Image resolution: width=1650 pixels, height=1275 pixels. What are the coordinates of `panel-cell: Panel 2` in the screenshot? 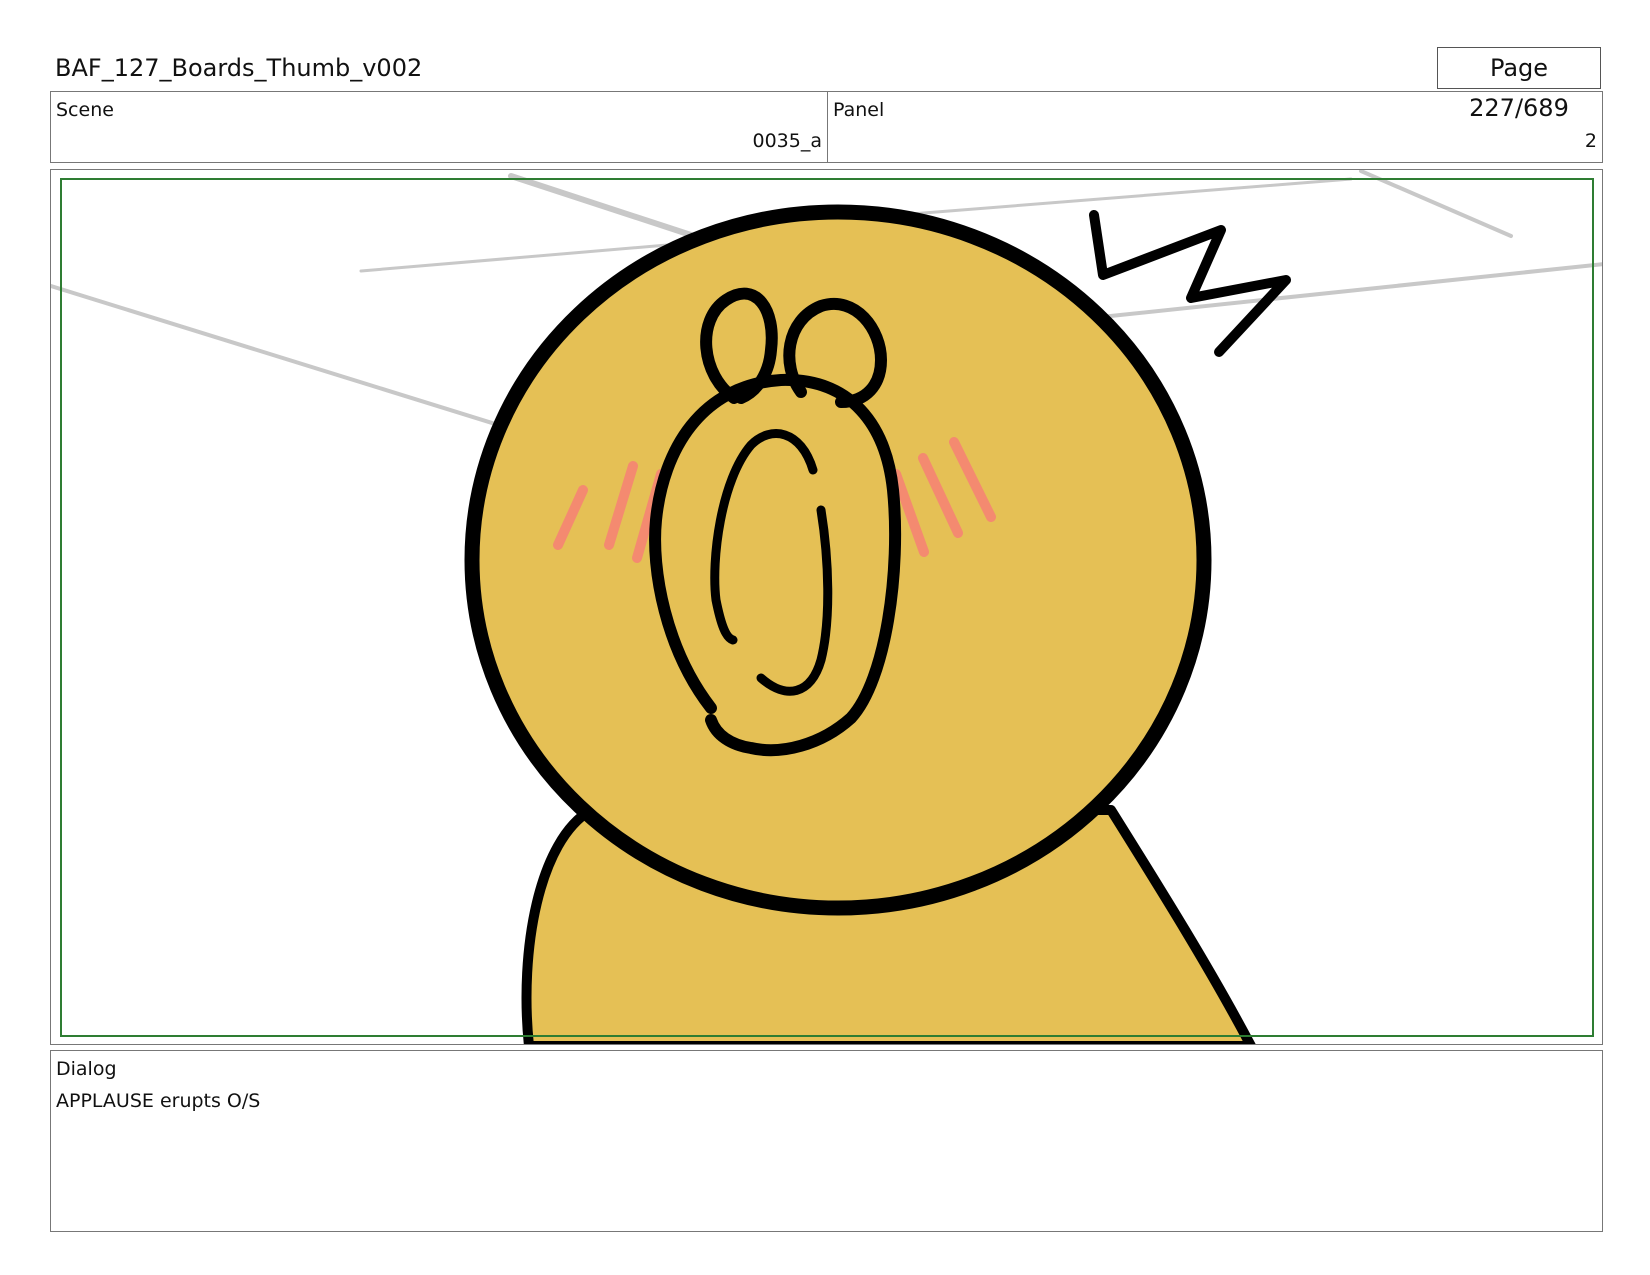 It's located at (1215, 127).